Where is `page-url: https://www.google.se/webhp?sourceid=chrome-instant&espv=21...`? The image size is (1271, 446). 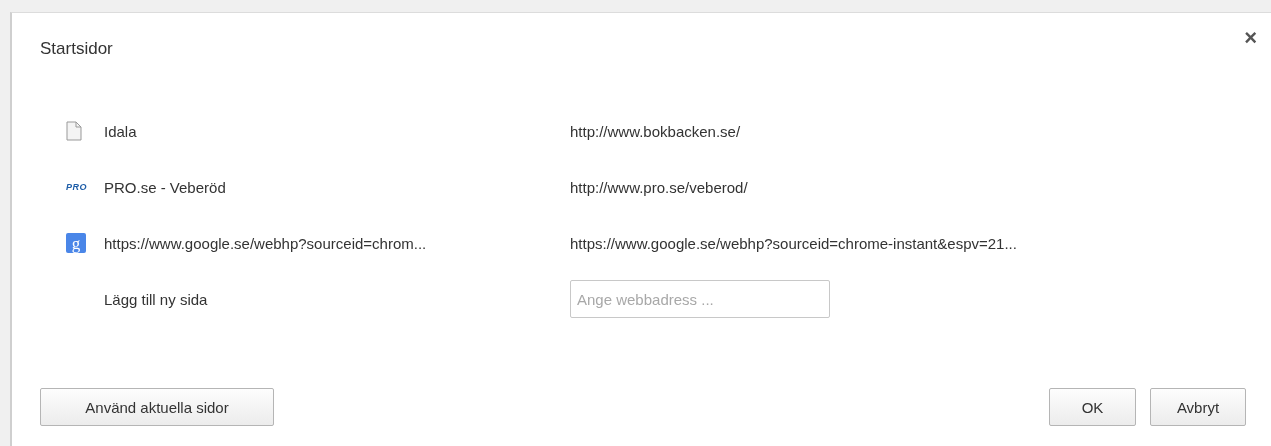
page-url: https://www.google.se/webhp?sourceid=chrome-instant&espv=21... is located at coordinates (794, 243).